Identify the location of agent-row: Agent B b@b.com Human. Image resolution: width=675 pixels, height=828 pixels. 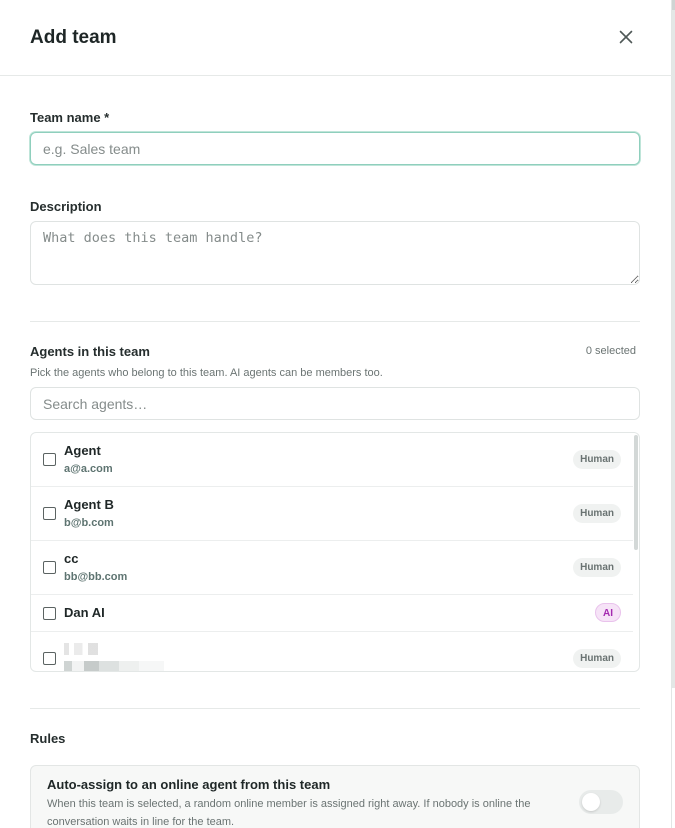
(332, 514).